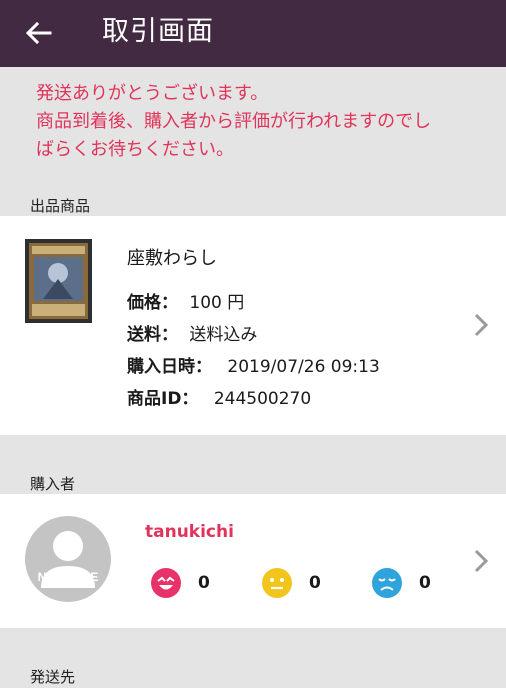 This screenshot has width=506, height=700. What do you see at coordinates (253, 694) in the screenshot?
I see `shipping-destination-card` at bounding box center [253, 694].